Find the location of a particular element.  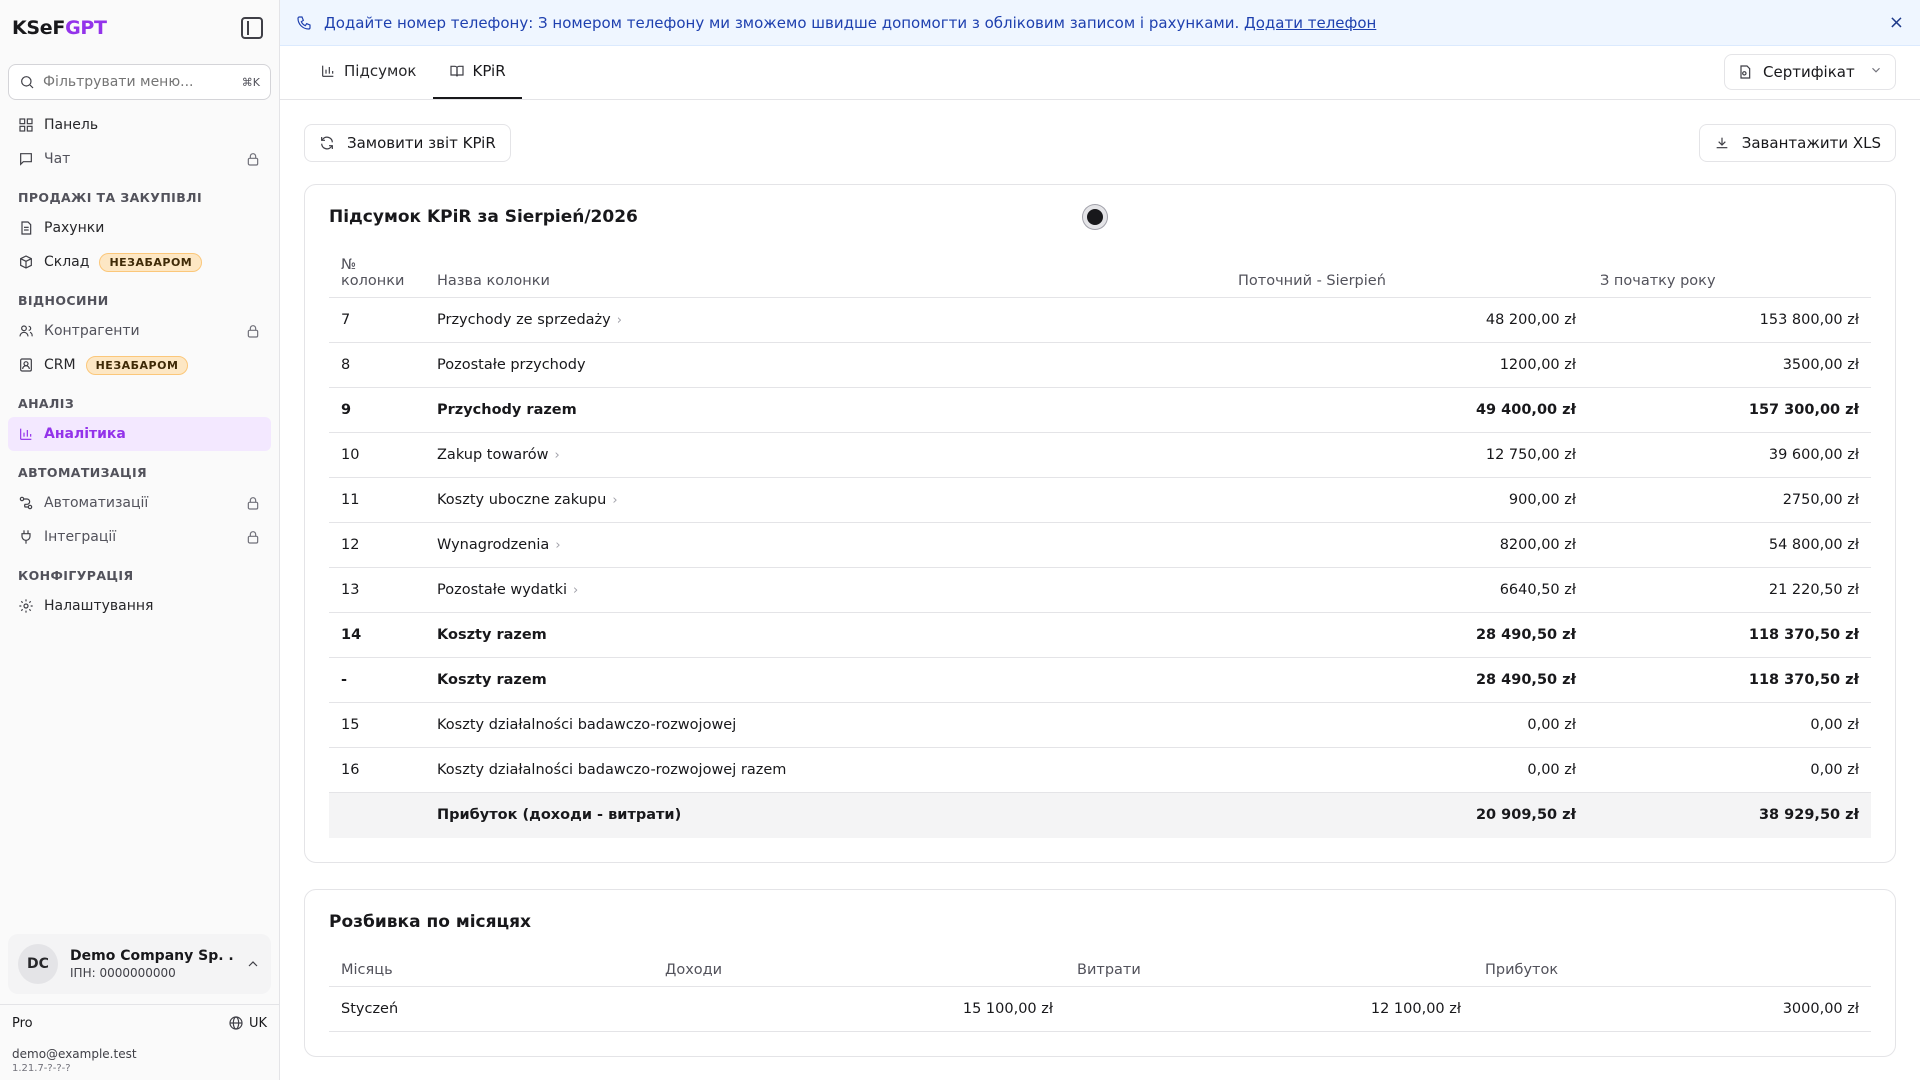

dashboard-icon is located at coordinates (26, 125).